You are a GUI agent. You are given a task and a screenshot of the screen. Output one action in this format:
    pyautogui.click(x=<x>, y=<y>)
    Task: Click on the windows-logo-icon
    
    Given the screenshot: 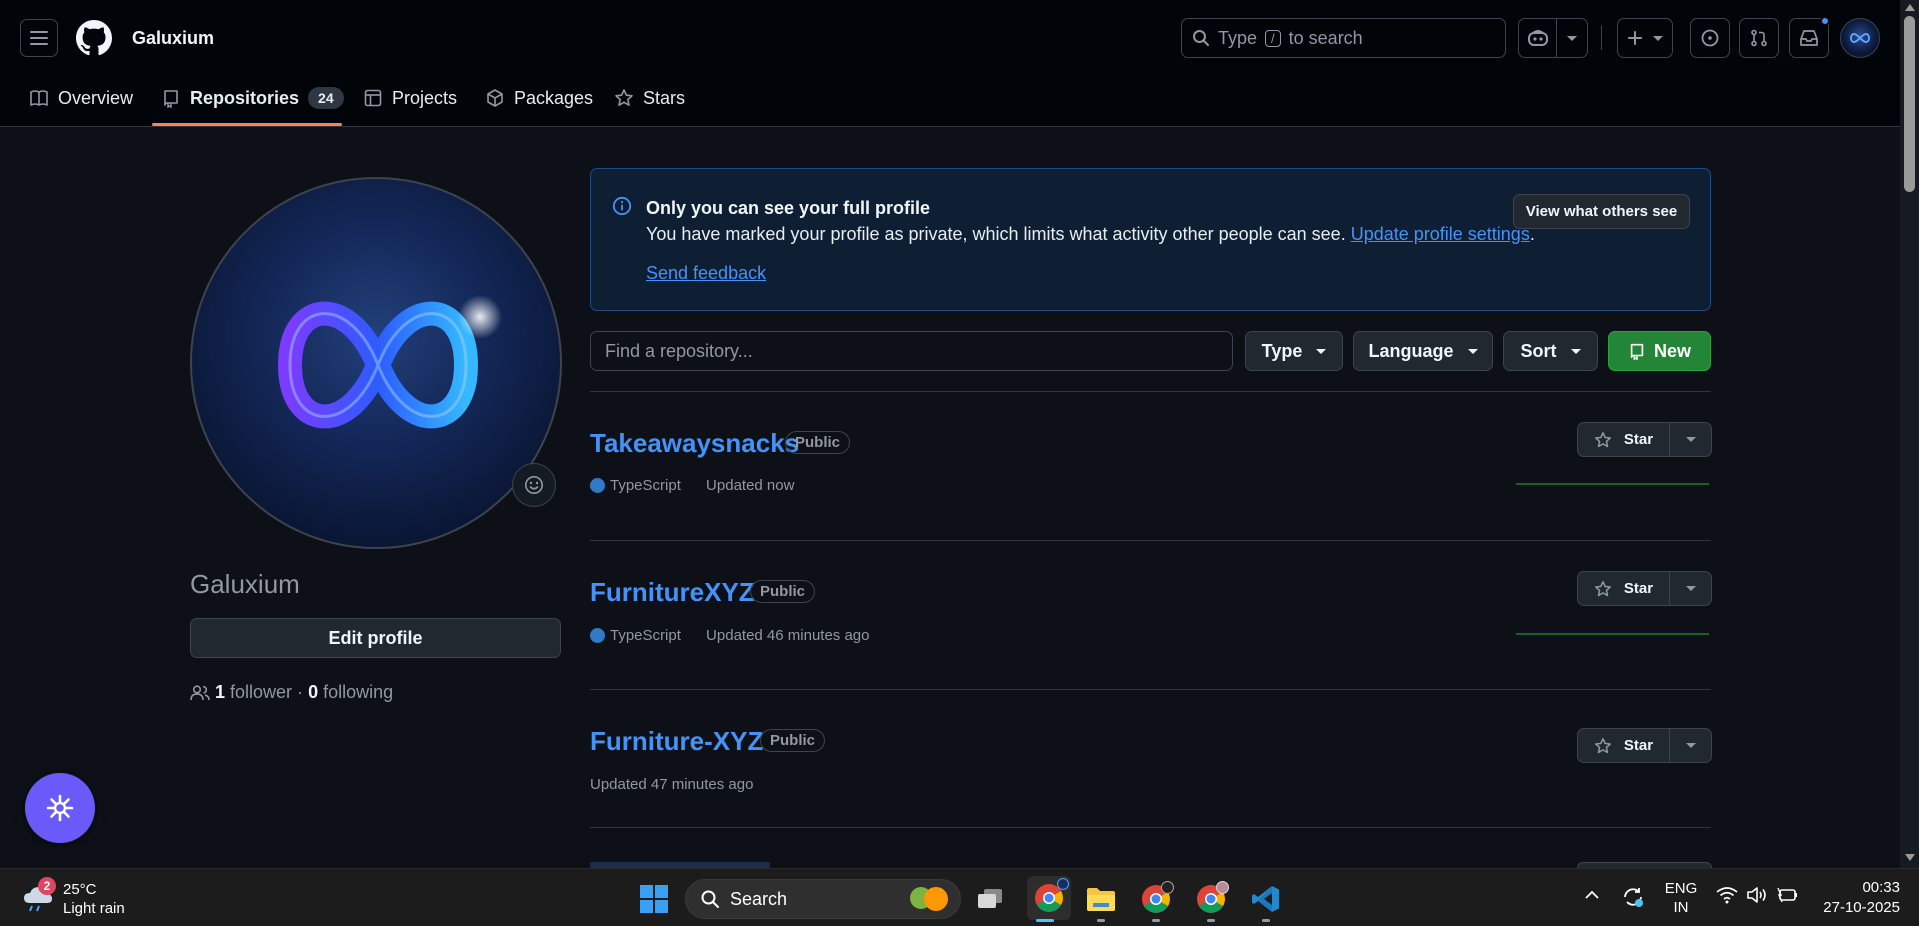 What is the action you would take?
    pyautogui.click(x=654, y=899)
    